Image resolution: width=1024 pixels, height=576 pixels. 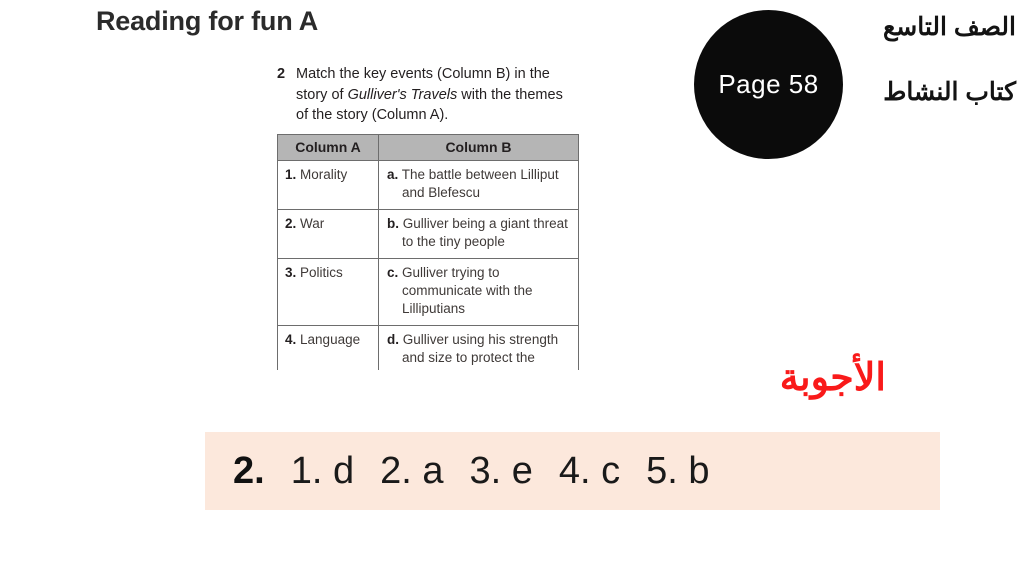 What do you see at coordinates (949, 92) in the screenshot?
I see `book-label: كتاب النشاط` at bounding box center [949, 92].